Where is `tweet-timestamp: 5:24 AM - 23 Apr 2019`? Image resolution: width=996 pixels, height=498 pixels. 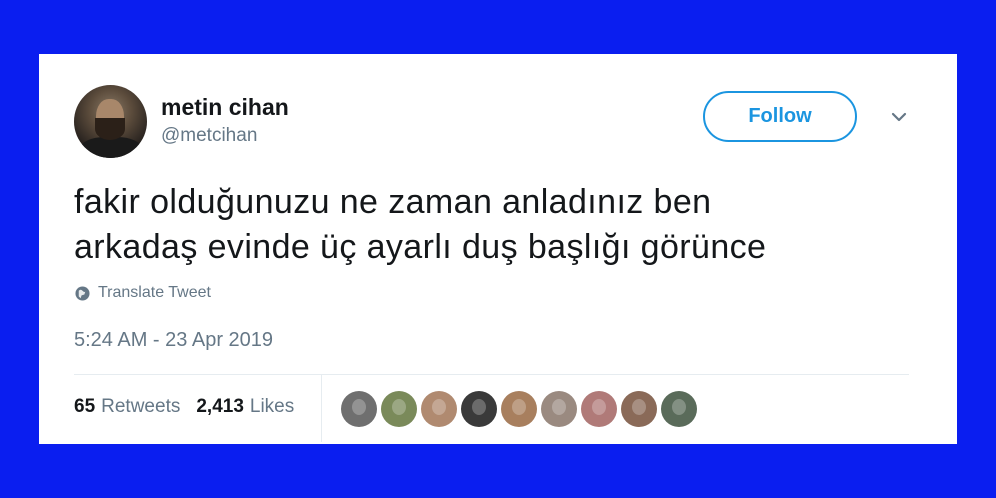 tweet-timestamp: 5:24 AM - 23 Apr 2019 is located at coordinates (173, 340).